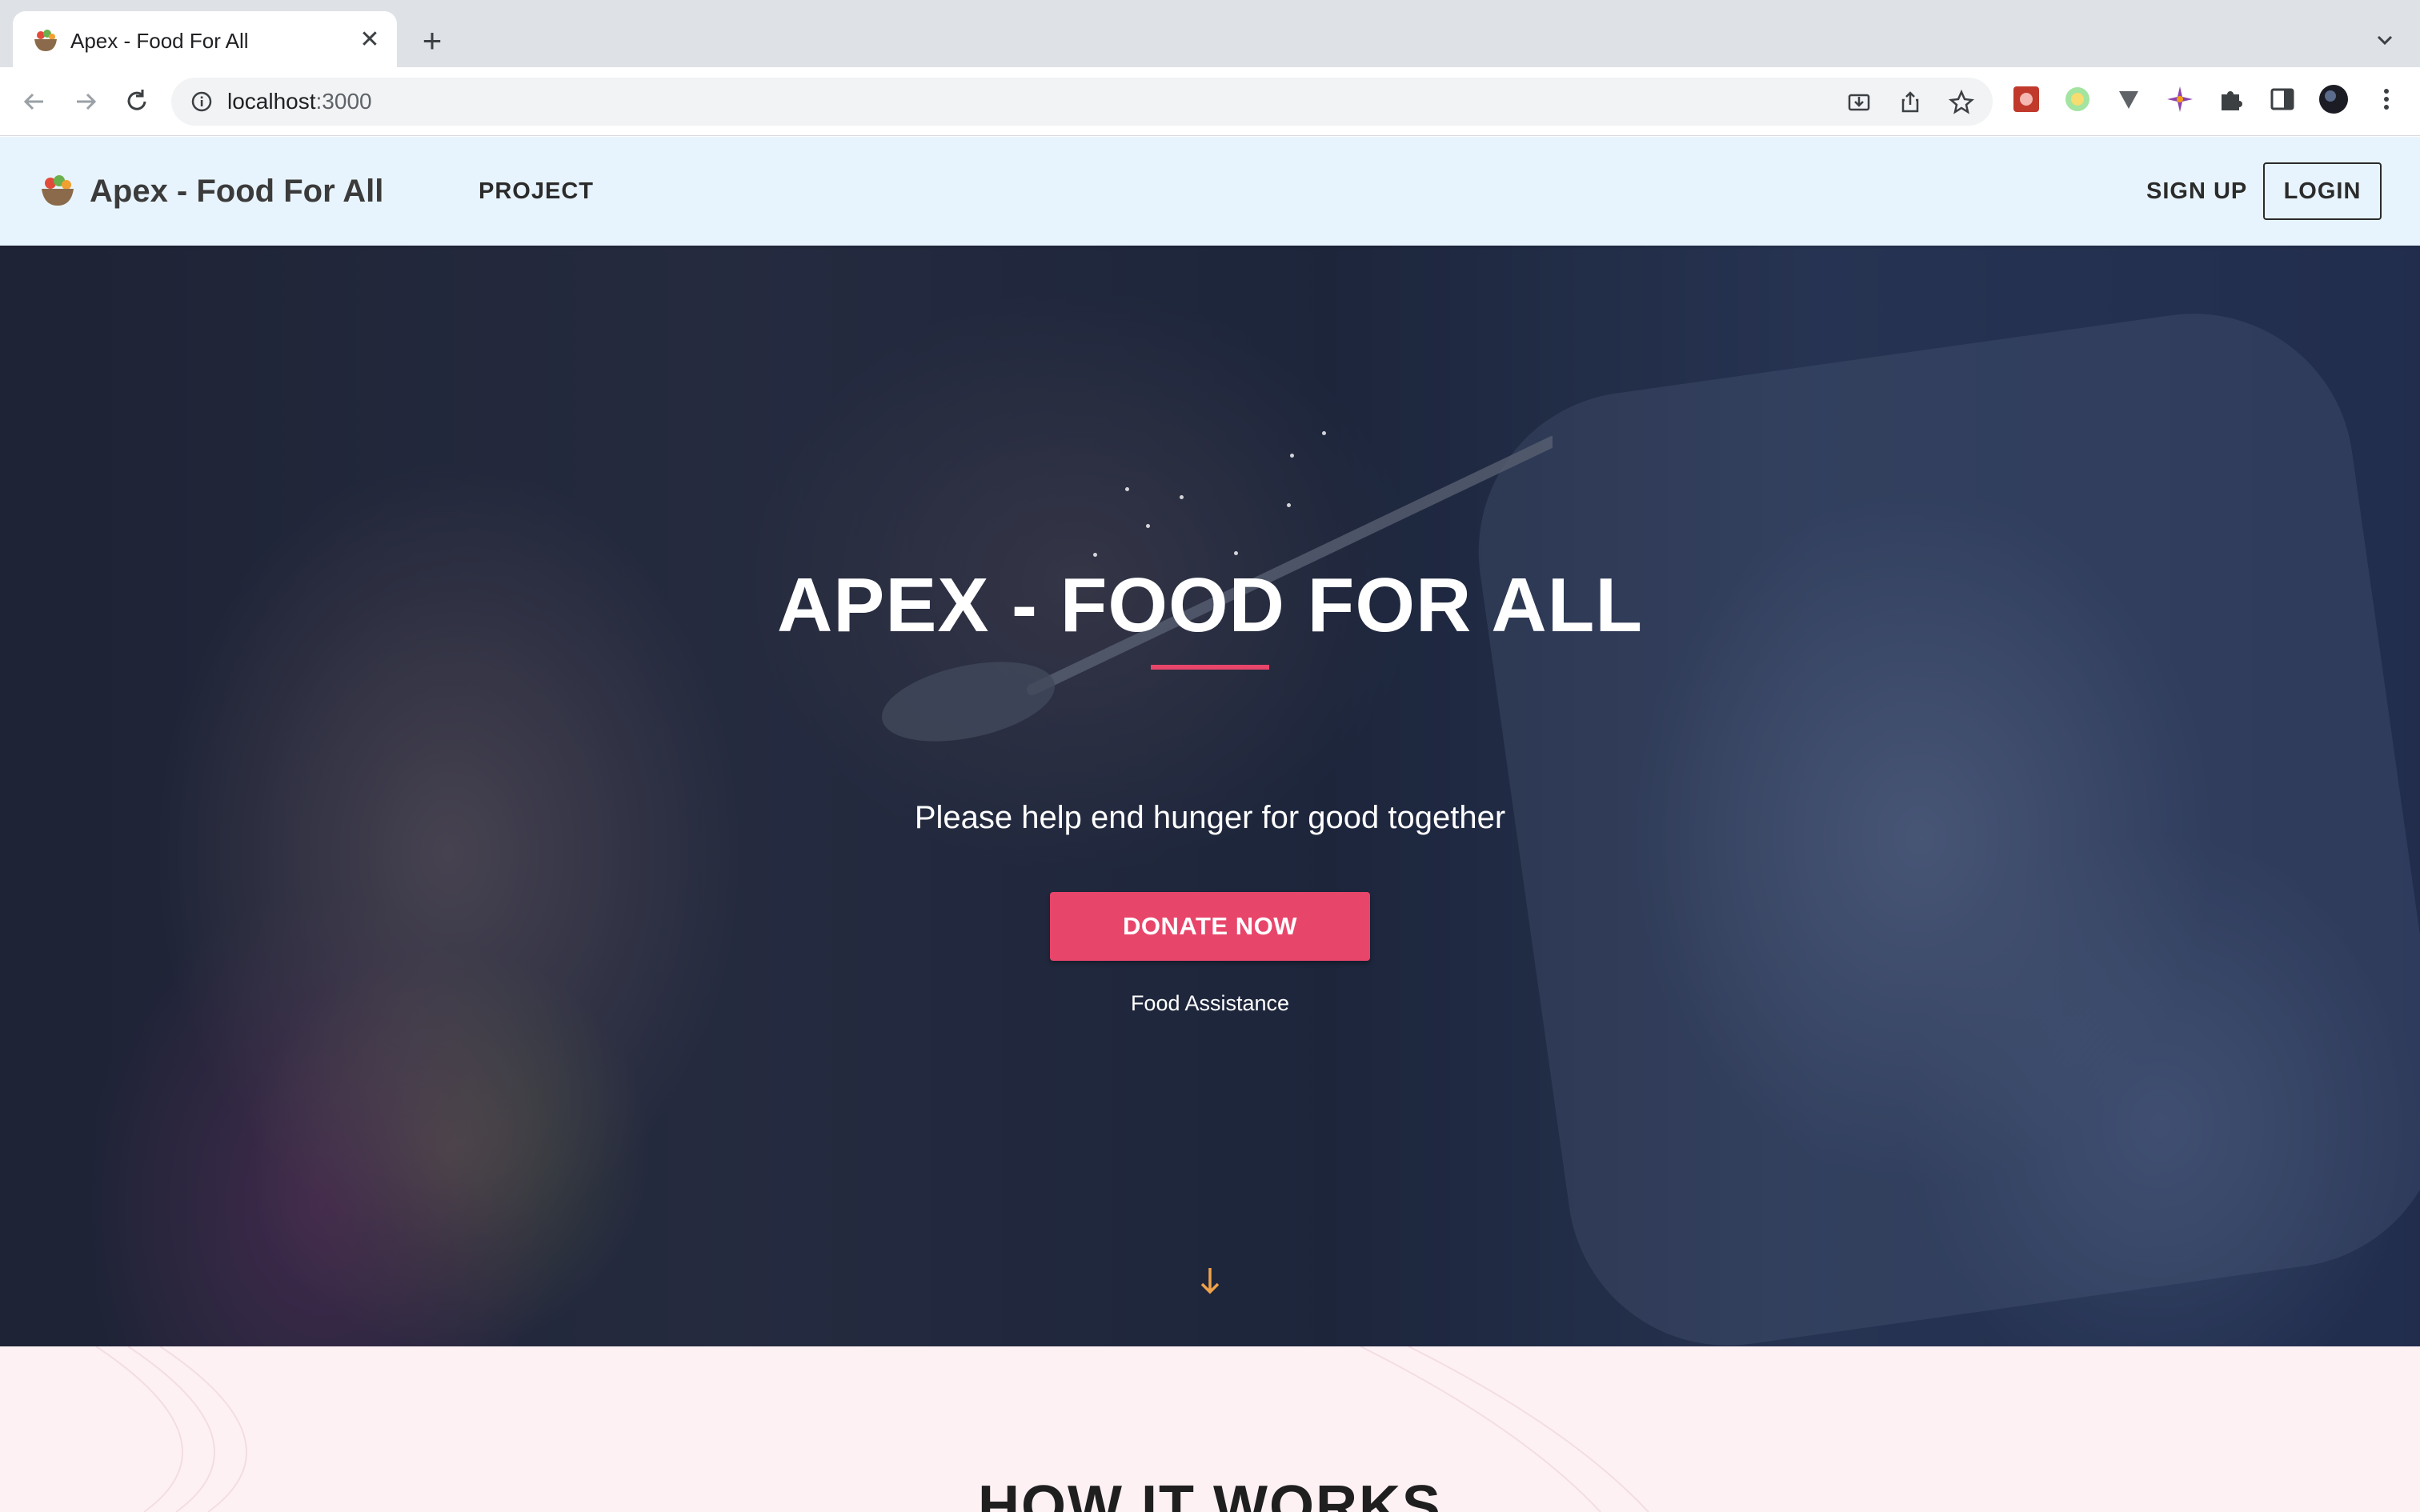  I want to click on install-icon, so click(1859, 102).